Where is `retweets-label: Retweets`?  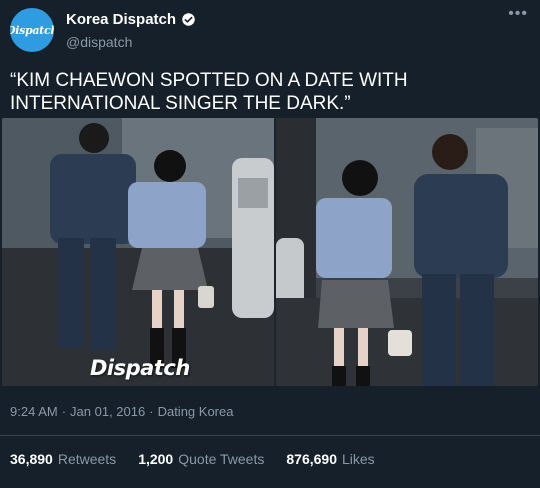
retweets-label: Retweets is located at coordinates (87, 459).